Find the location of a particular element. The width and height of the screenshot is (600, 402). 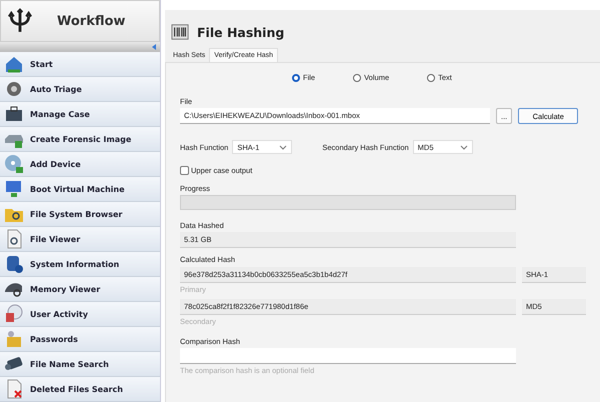

sidebar-item: File Viewer is located at coordinates (80, 239).